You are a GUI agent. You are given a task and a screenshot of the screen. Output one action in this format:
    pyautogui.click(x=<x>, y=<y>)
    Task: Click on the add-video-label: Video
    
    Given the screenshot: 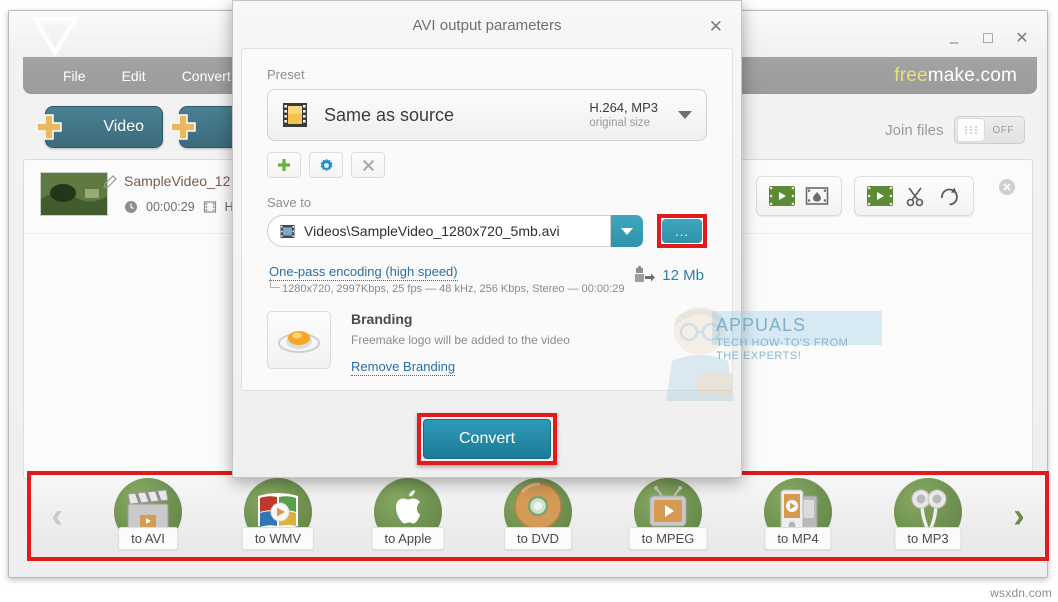 What is the action you would take?
    pyautogui.click(x=123, y=126)
    